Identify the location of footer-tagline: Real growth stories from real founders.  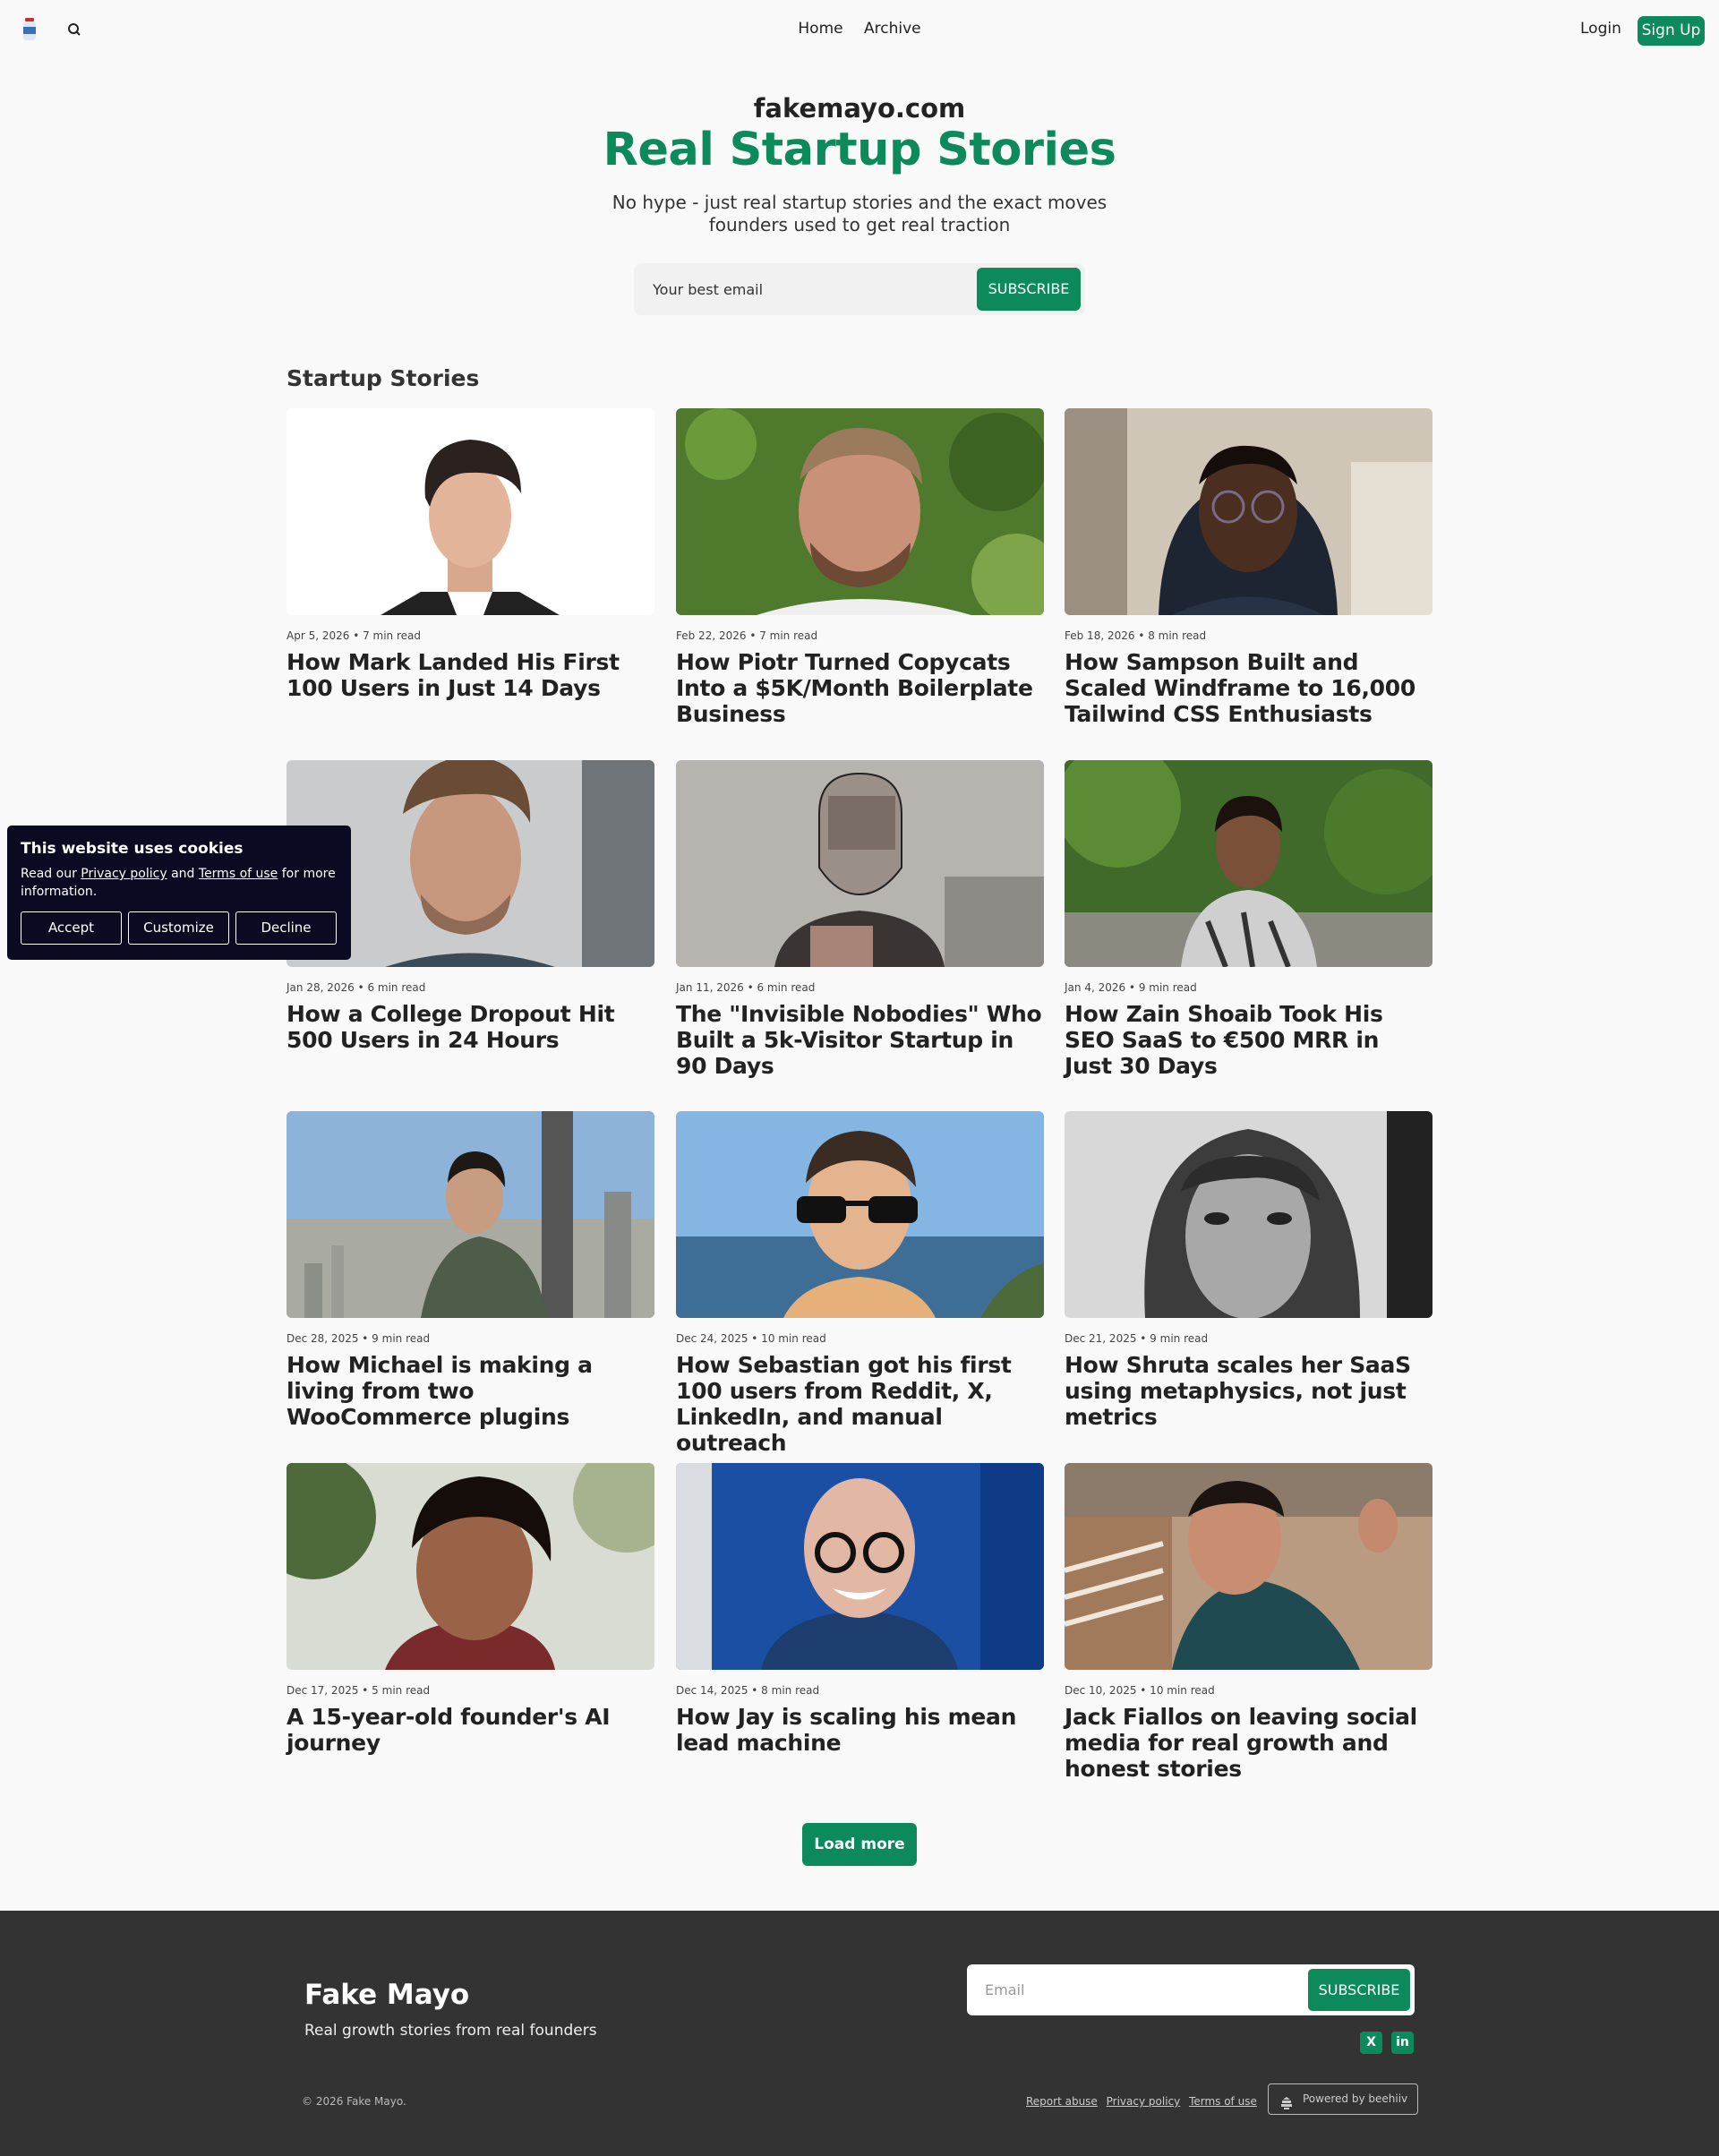
(450, 2031).